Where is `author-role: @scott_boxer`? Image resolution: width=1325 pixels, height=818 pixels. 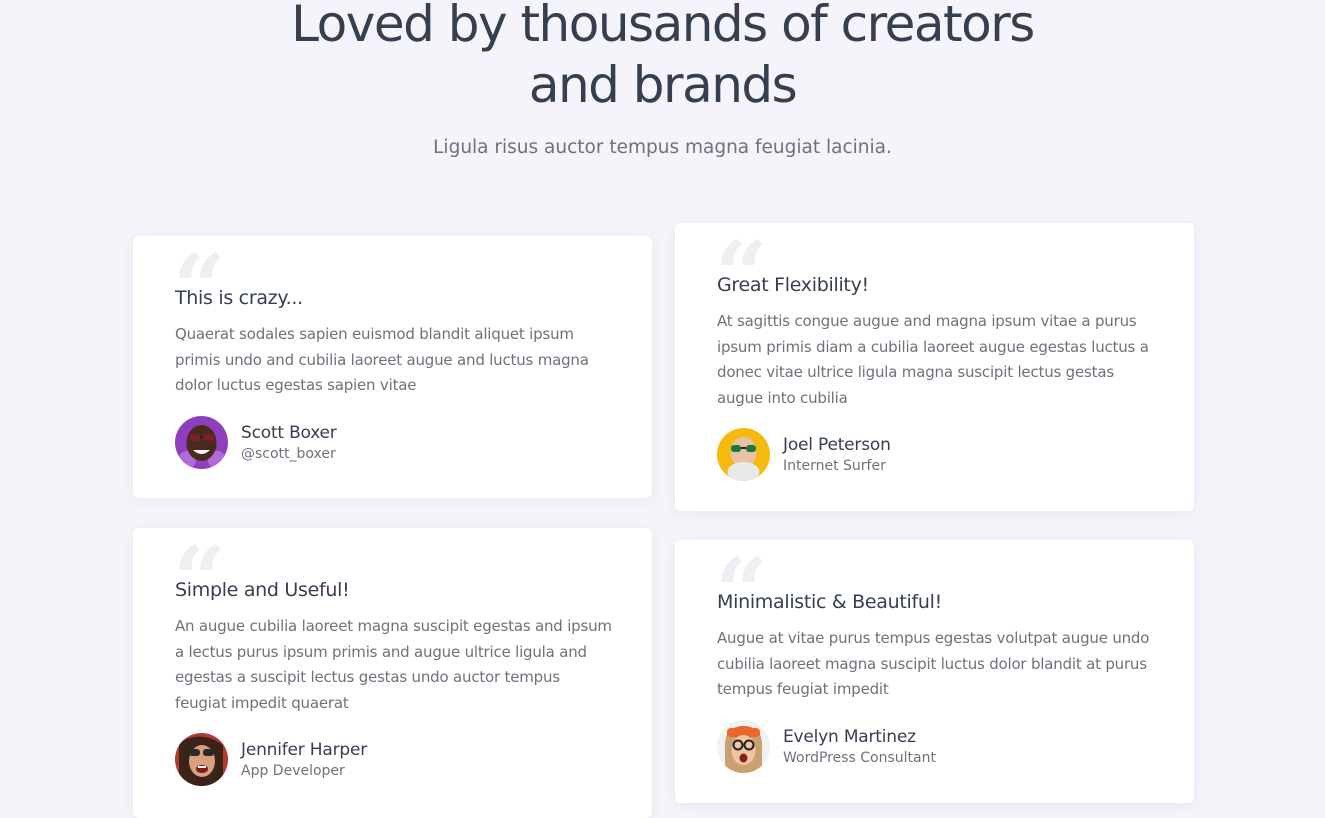
author-role: @scott_boxer is located at coordinates (288, 454).